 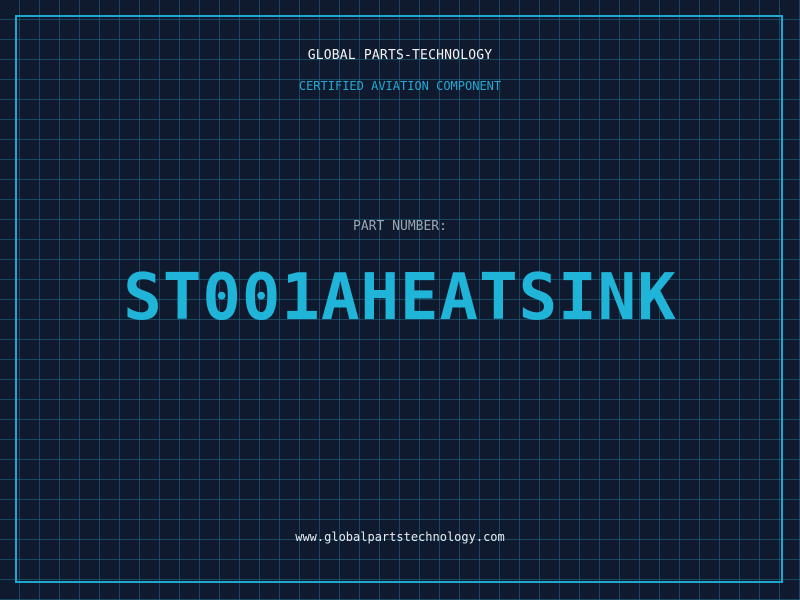 I want to click on certification-tagline: CERTIFIED AVIATION COMPONENT, so click(x=400, y=86).